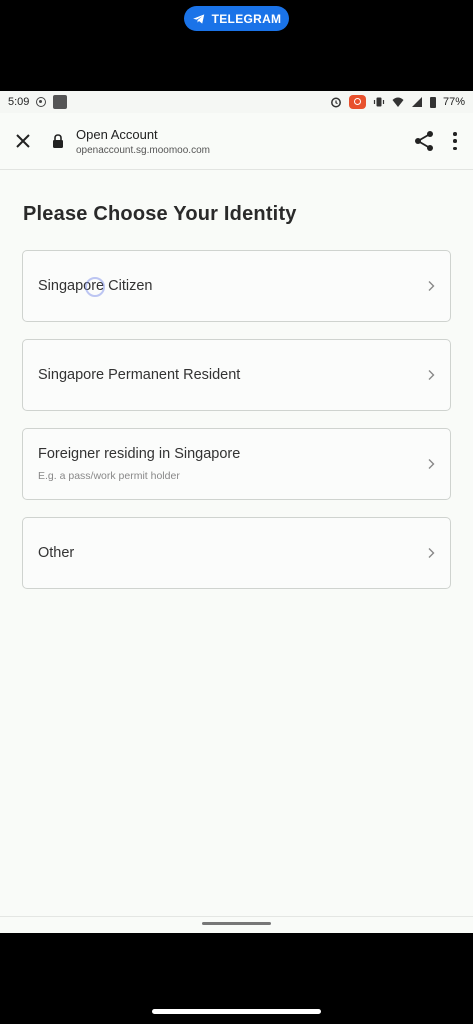  I want to click on signal-icon, so click(416, 102).